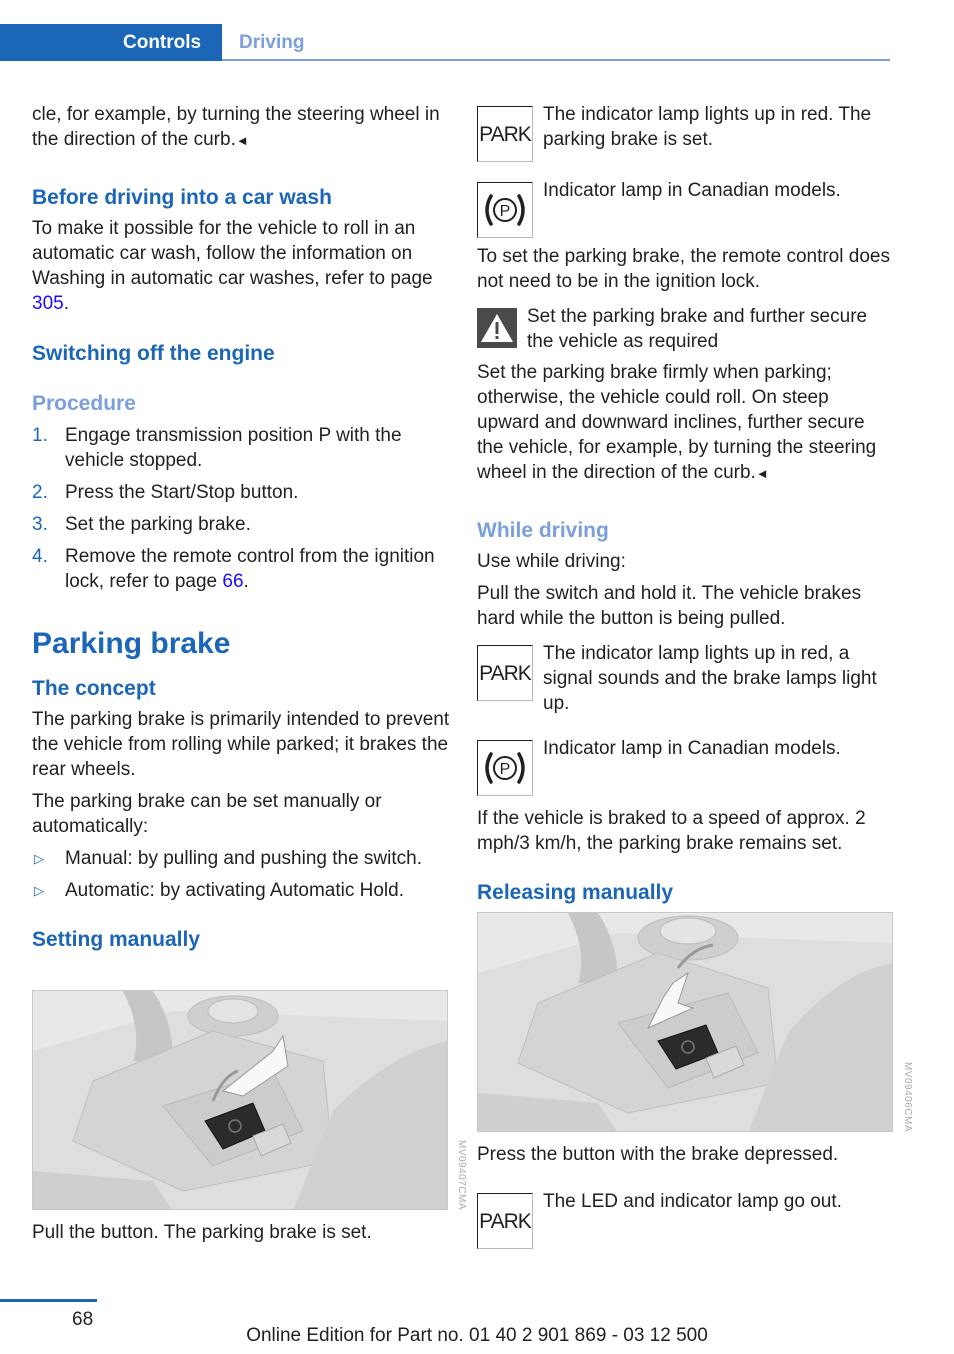 The height and width of the screenshot is (1354, 954). Describe the element at coordinates (543, 530) in the screenshot. I see `heading-while-driving: While driving` at that location.